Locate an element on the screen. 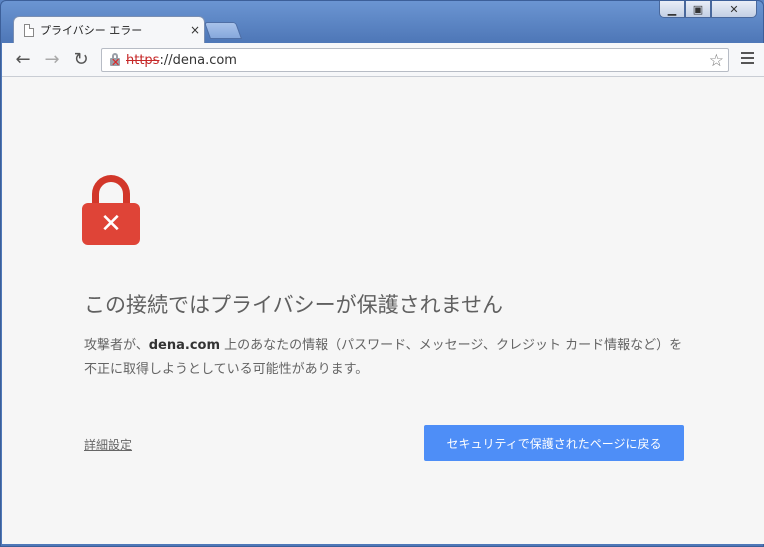 This screenshot has height=547, width=764. menu-icon is located at coordinates (747, 59).